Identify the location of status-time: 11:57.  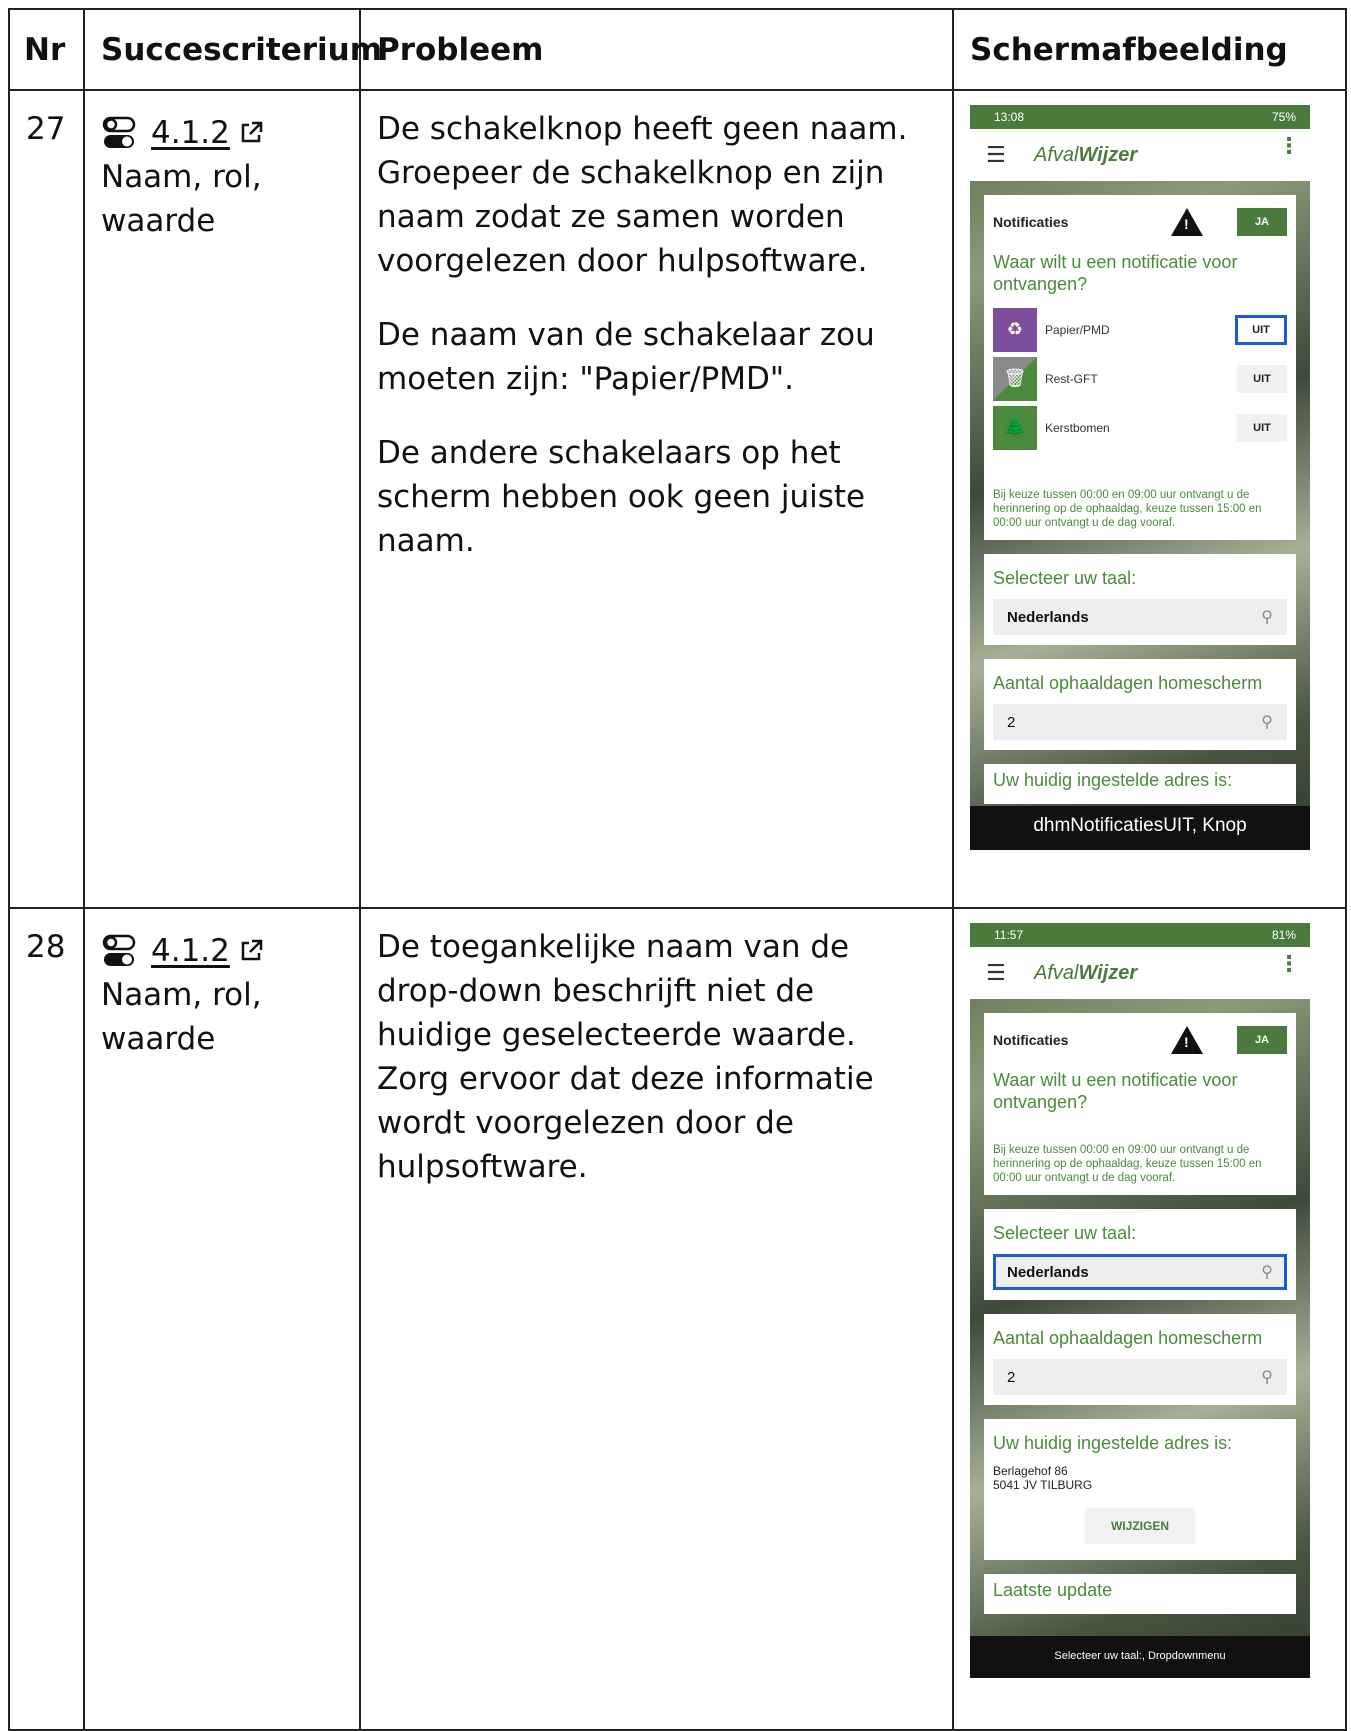
(1009, 935).